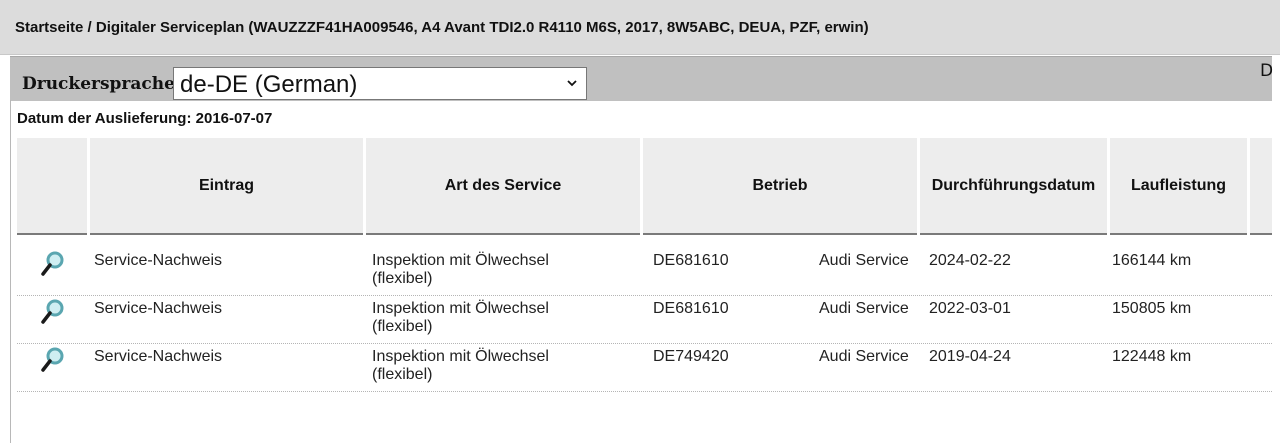 This screenshot has width=1280, height=443. Describe the element at coordinates (970, 356) in the screenshot. I see `service-date: 2019-04-24` at that location.